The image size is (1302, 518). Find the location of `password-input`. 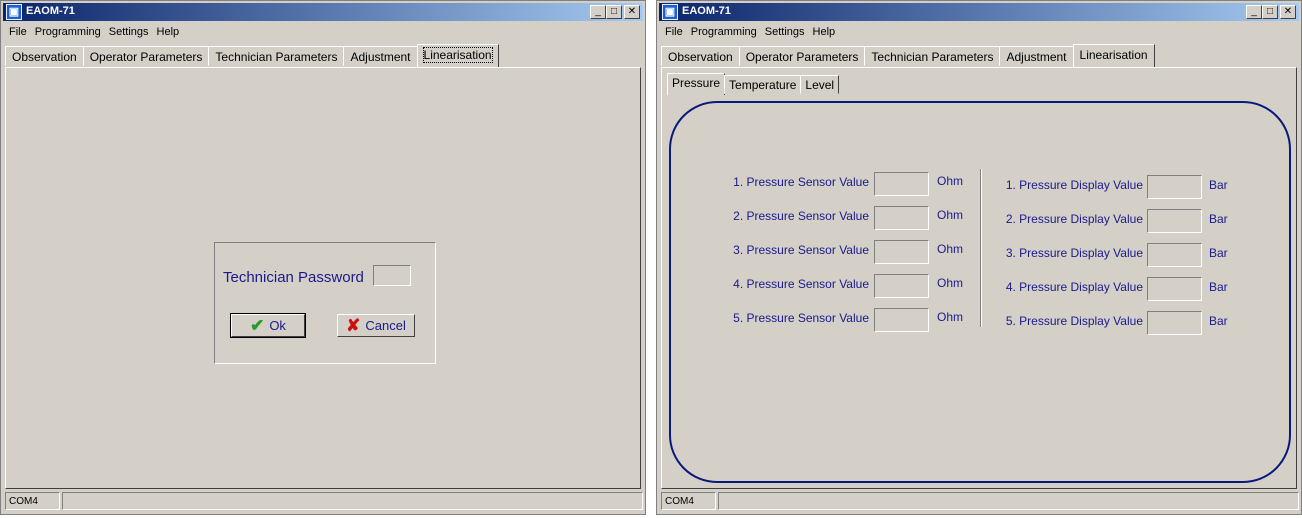

password-input is located at coordinates (392, 275).